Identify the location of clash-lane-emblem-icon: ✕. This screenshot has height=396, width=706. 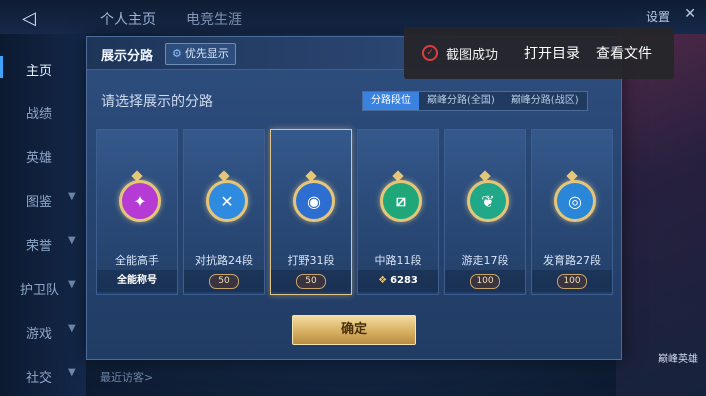
(227, 201).